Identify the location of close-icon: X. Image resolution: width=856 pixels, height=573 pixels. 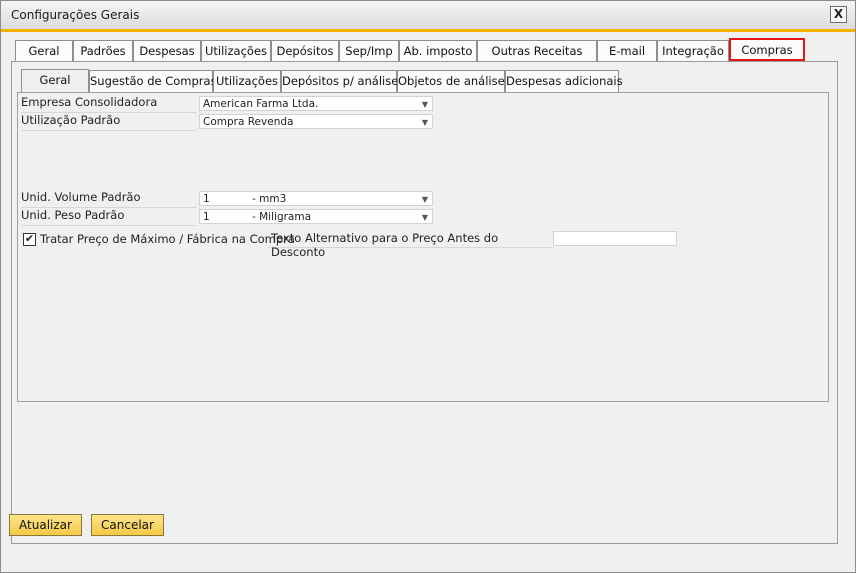
(838, 14).